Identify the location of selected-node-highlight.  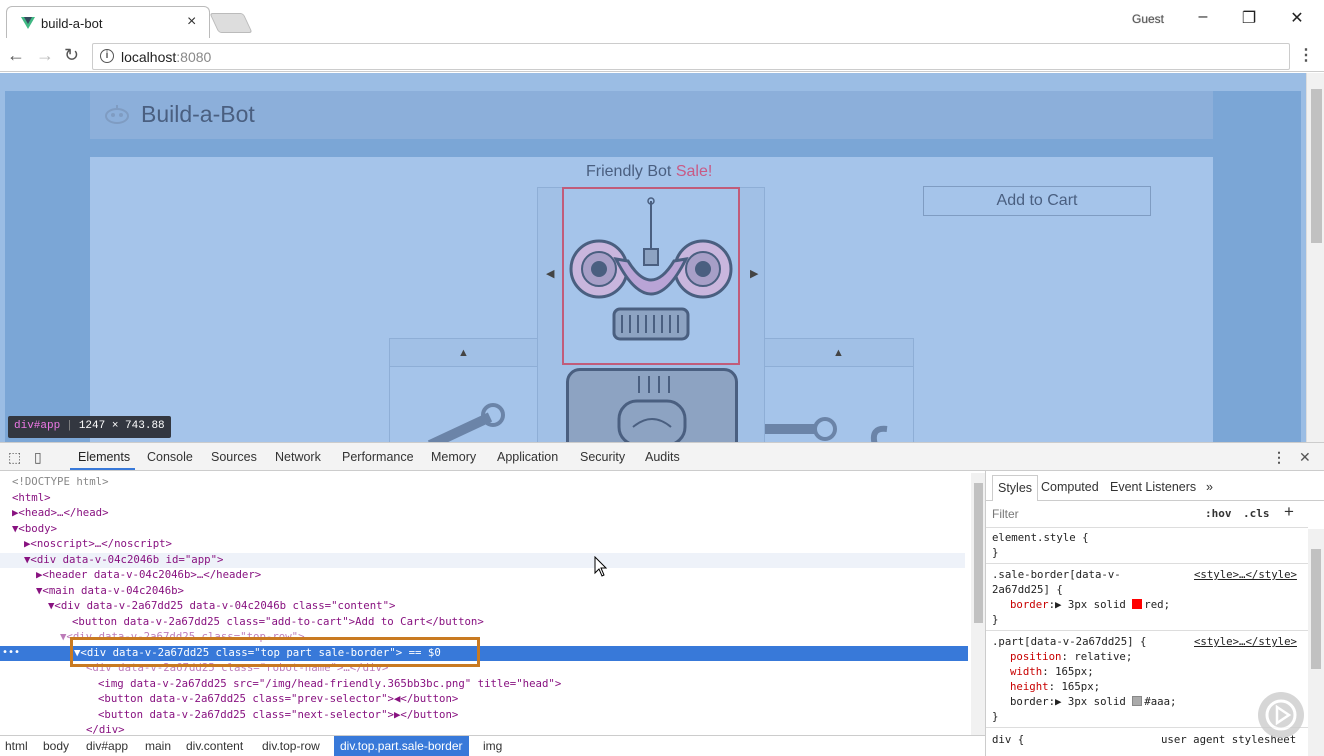
(275, 652).